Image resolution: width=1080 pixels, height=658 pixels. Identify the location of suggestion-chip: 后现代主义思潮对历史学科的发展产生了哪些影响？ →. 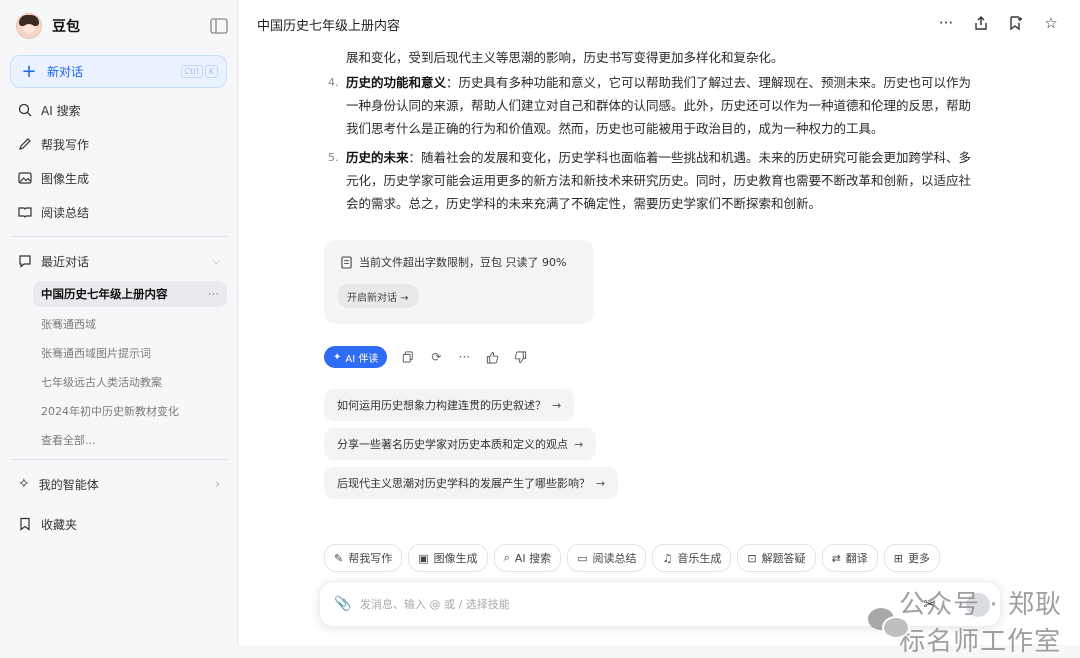
(471, 483).